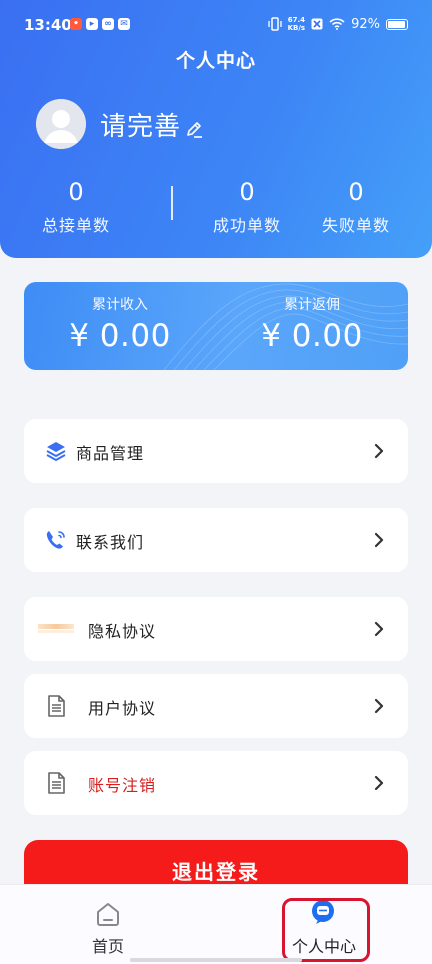 This screenshot has width=432, height=964. What do you see at coordinates (216, 23) in the screenshot?
I see `status-bar: 13:40 • ▸ ∞ ✉ 67.4 KB/s 92%` at bounding box center [216, 23].